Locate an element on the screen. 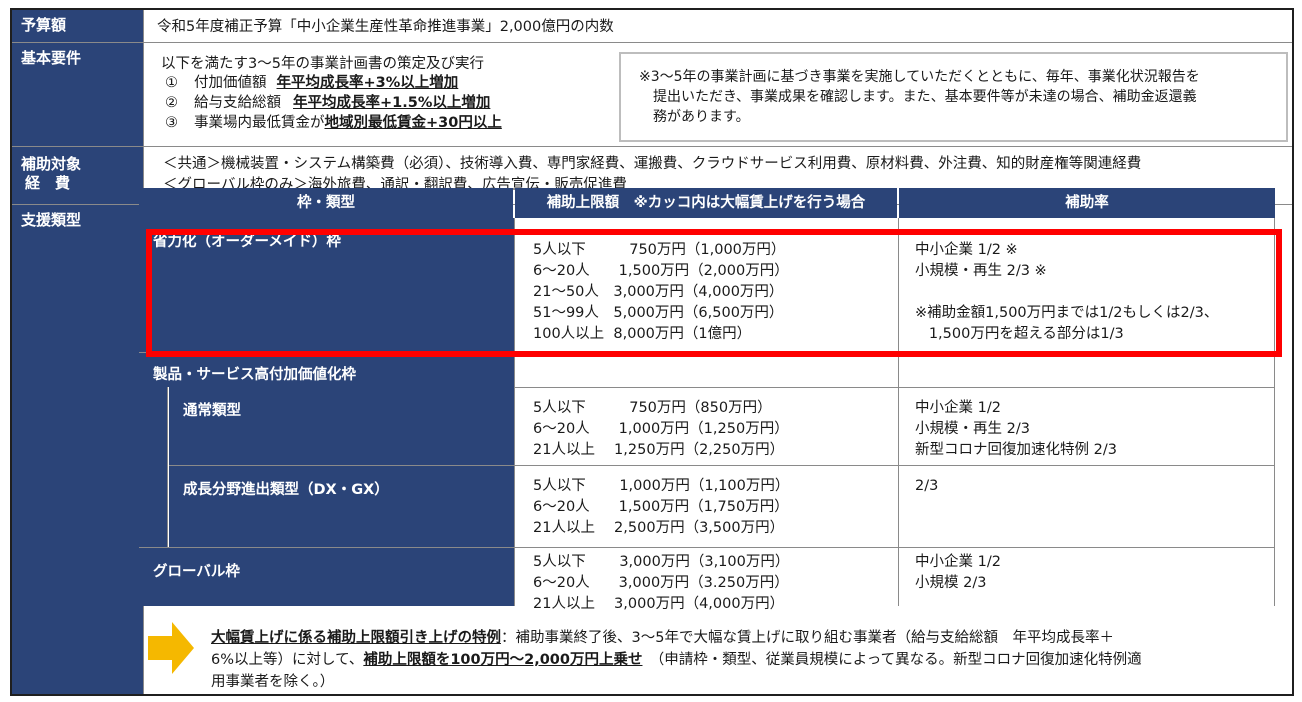 The width and height of the screenshot is (1302, 702). limit-line: 21人以上 2,500万円（3,500万円） is located at coordinates (659, 528).